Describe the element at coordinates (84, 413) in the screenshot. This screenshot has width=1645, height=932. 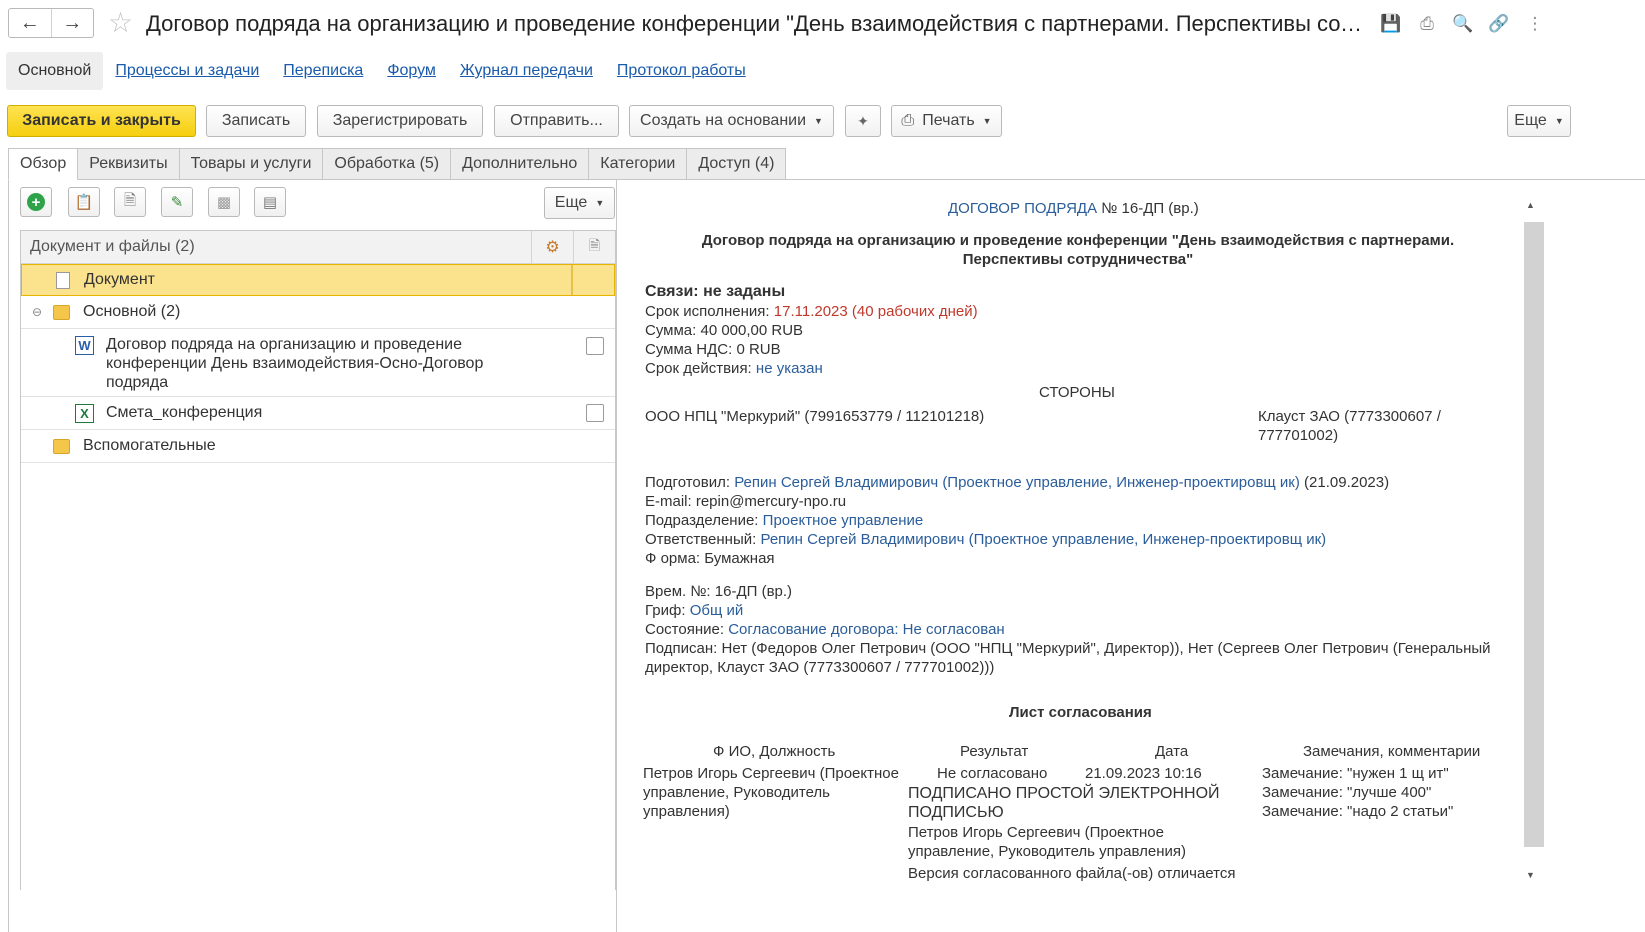
I see `excel-file-icon: X` at that location.